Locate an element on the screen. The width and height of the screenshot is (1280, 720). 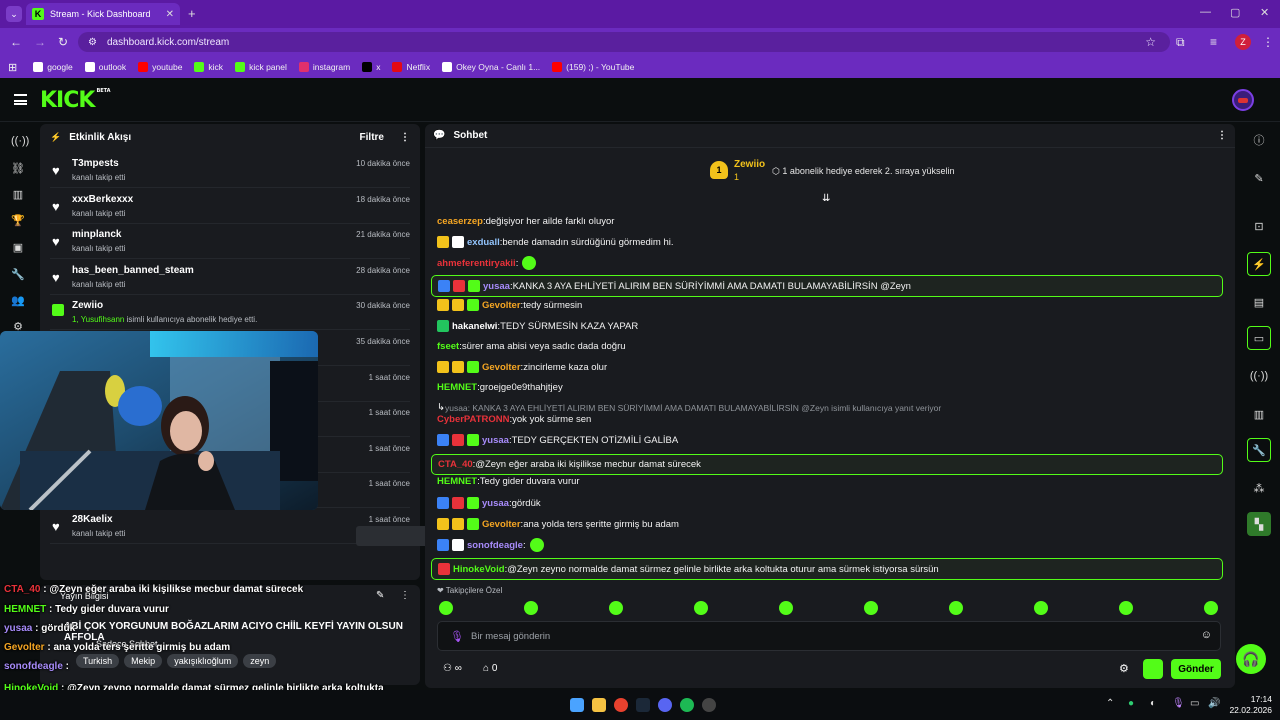
start-icon is located at coordinates (577, 705).